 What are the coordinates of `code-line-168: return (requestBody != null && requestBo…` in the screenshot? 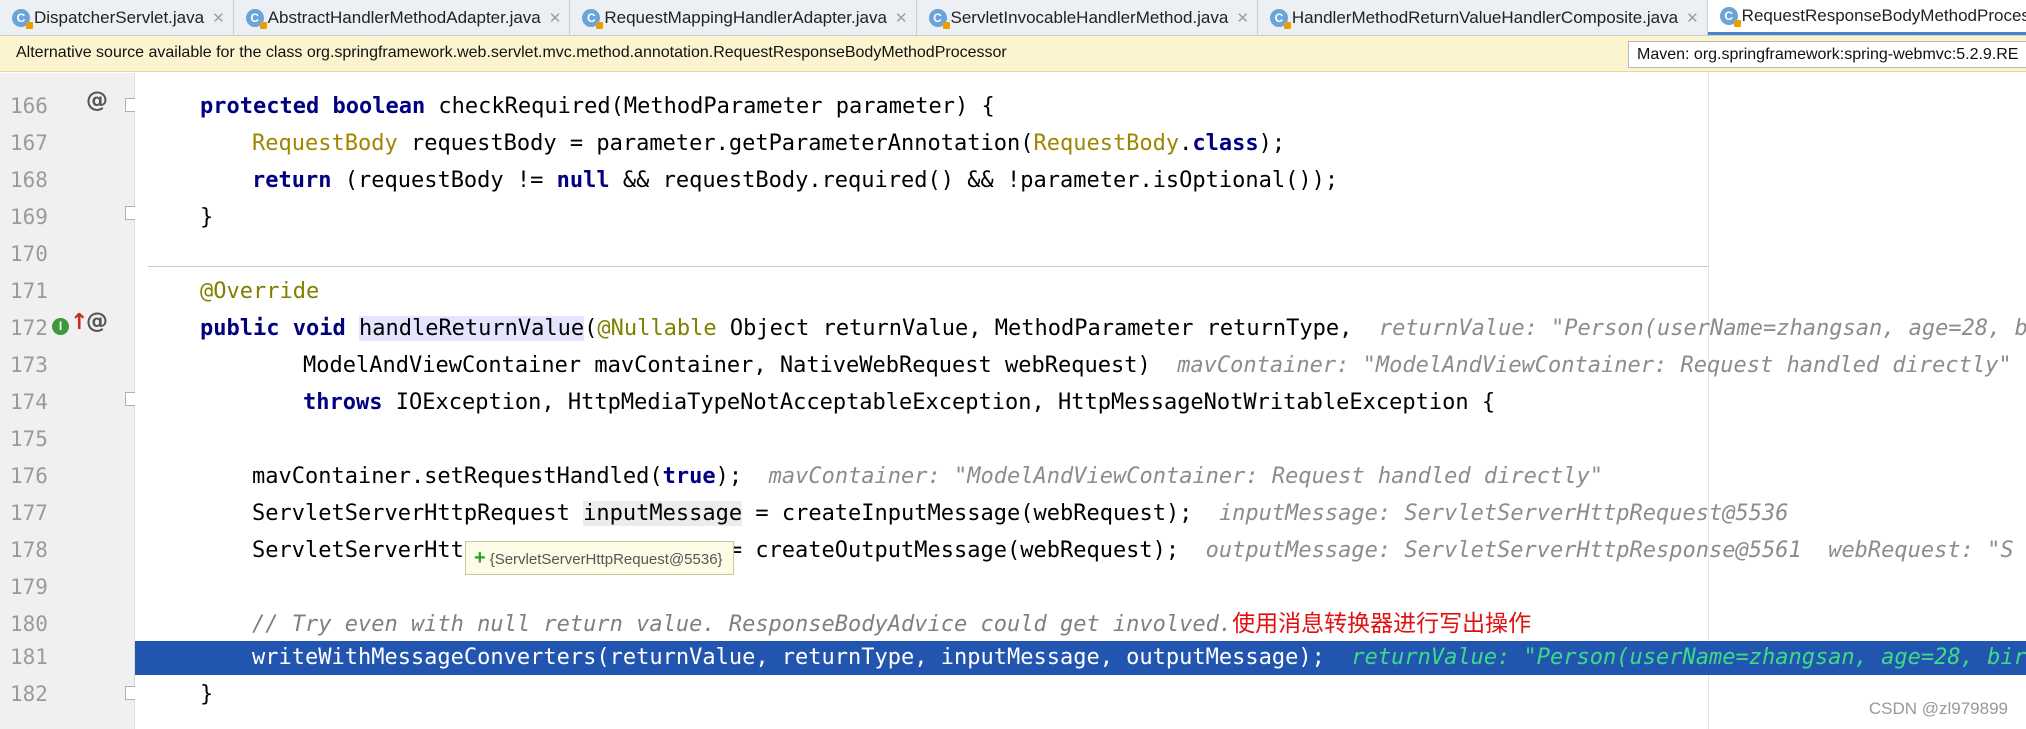 It's located at (795, 180).